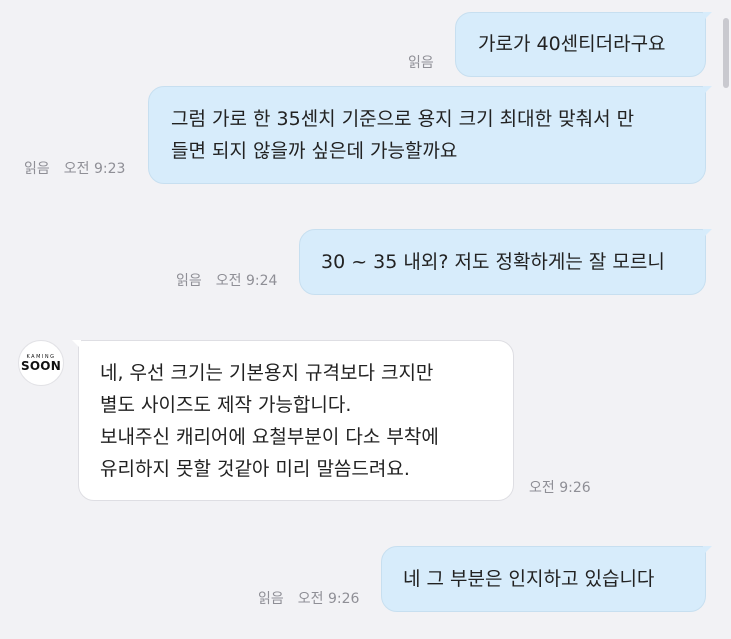 Image resolution: width=731 pixels, height=639 pixels. I want to click on outgoing-message-bubble: 네 그 부분은 인지하고 있습니다, so click(546, 579).